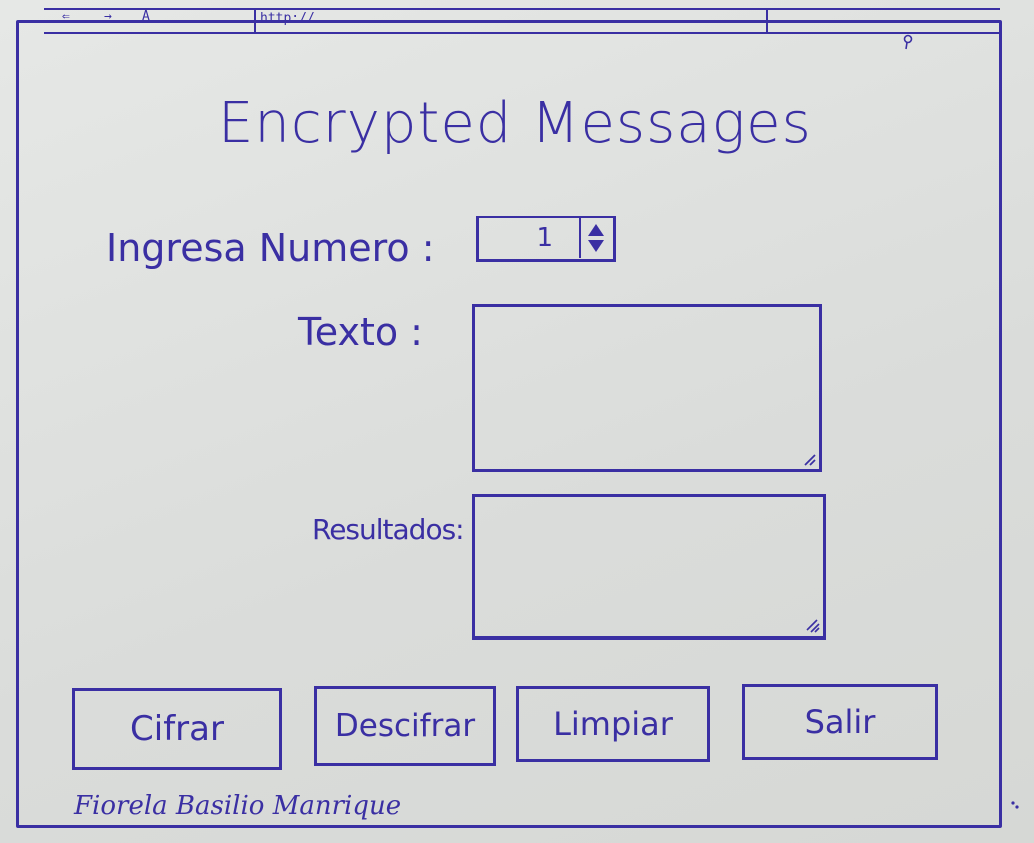  Describe the element at coordinates (840, 722) in the screenshot. I see `salir-button: Salir` at that location.